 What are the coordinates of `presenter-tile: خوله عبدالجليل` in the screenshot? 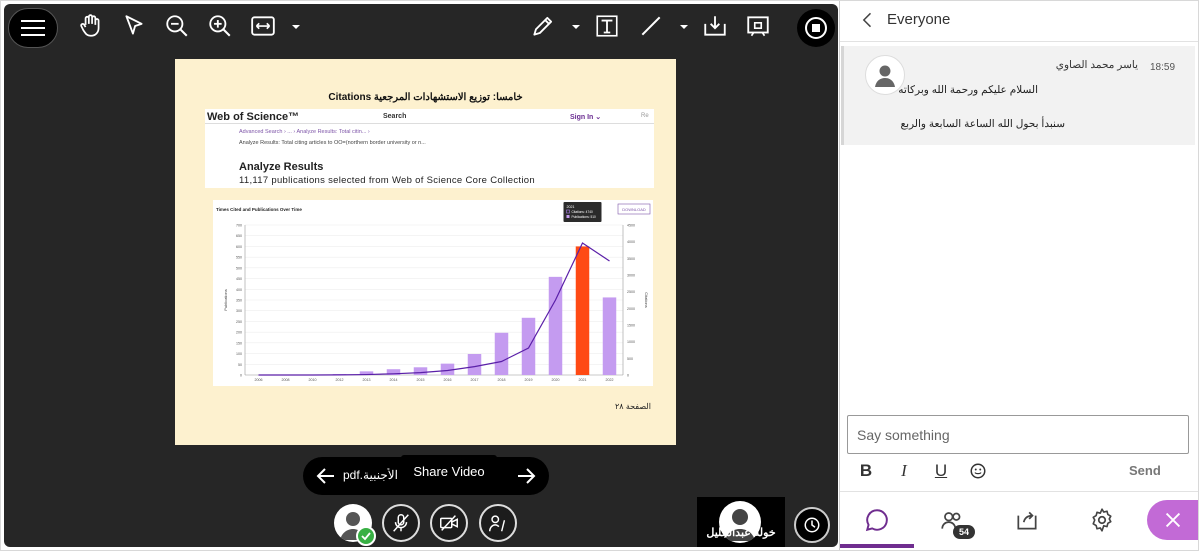 It's located at (741, 522).